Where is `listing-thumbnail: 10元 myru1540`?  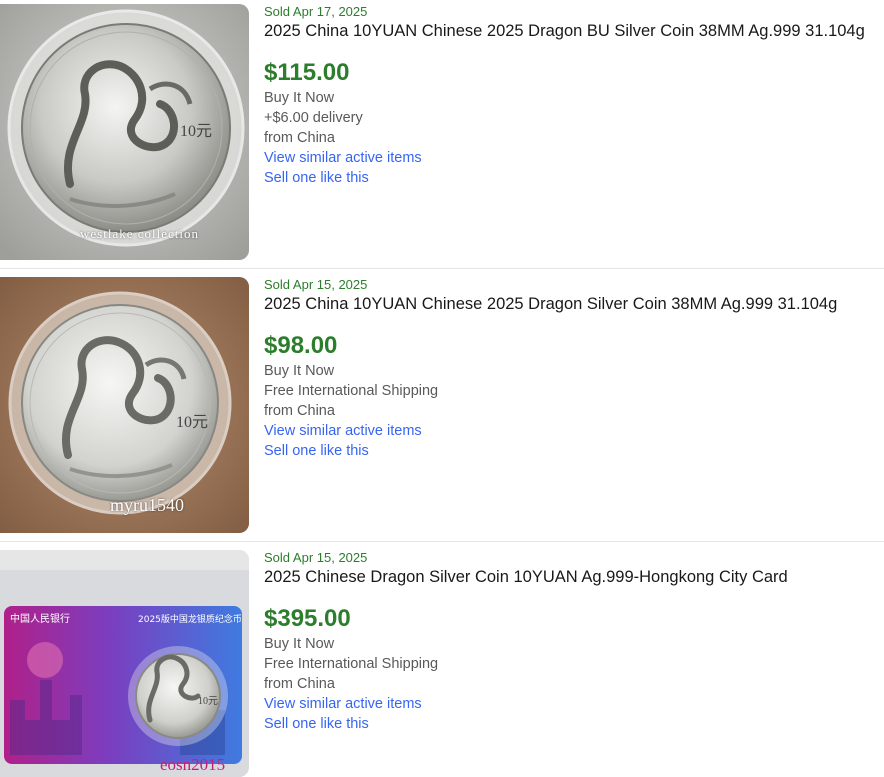 listing-thumbnail: 10元 myru1540 is located at coordinates (124, 405).